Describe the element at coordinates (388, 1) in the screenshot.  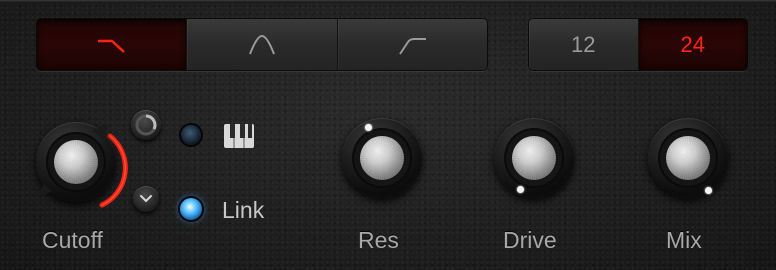
I see `top-edge` at that location.